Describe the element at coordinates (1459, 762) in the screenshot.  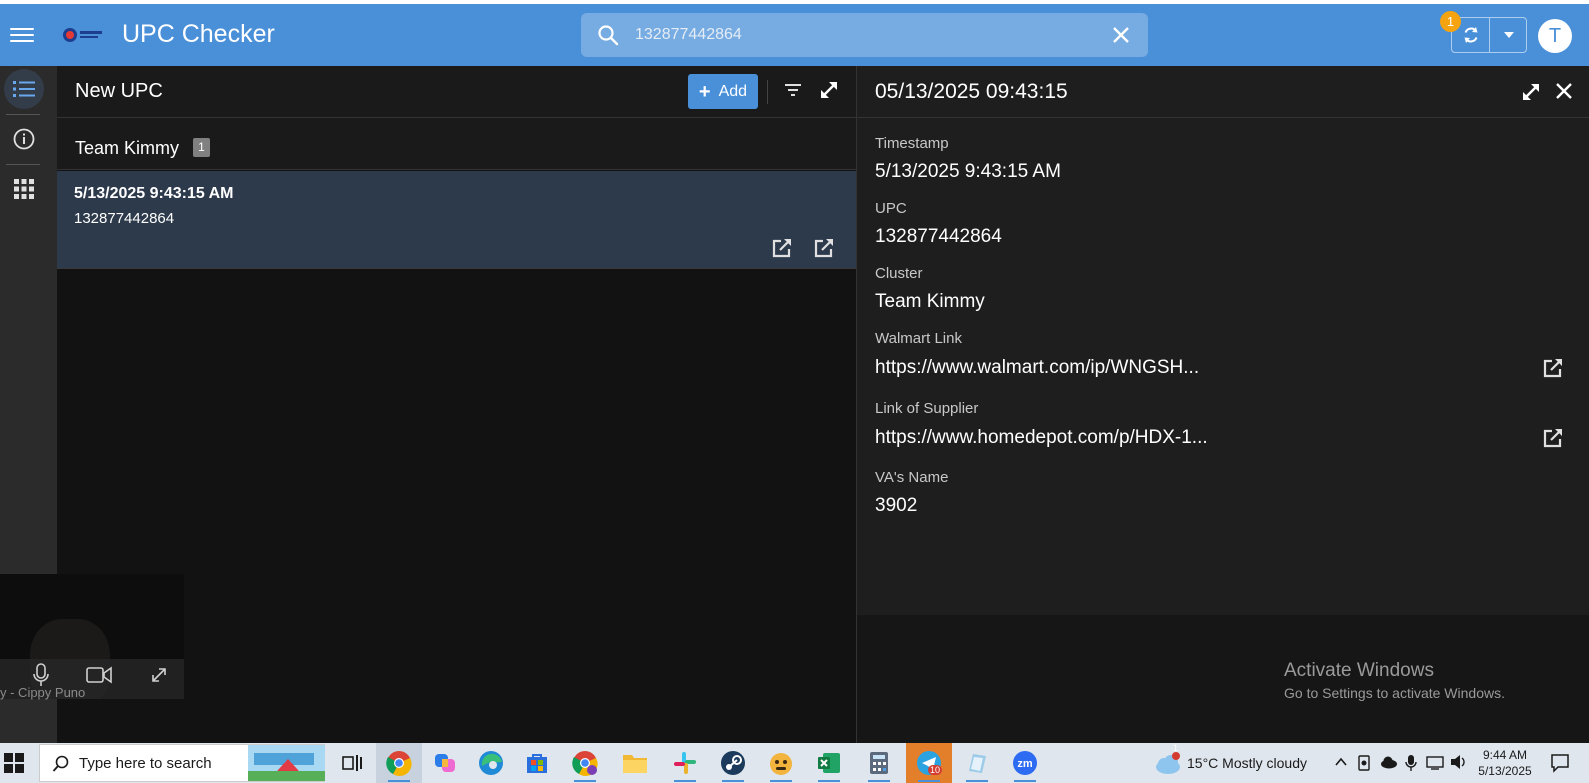
I see `volume-icon` at that location.